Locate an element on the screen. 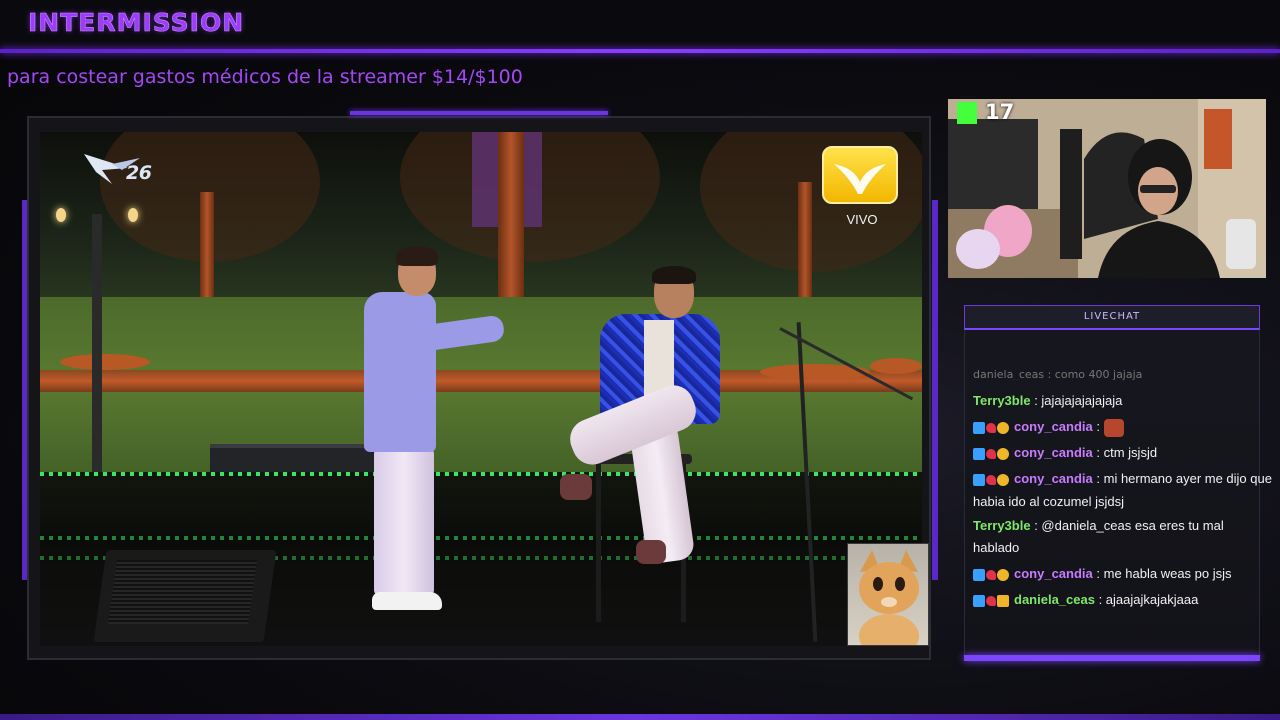 Image resolution: width=1280 pixels, height=720 pixels. chat-message: cony_candia : me habla weas po jsjs is located at coordinates (1123, 574).